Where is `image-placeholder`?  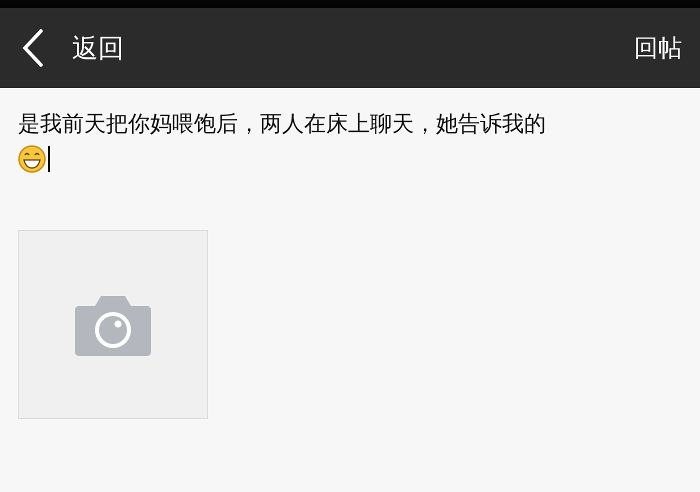
image-placeholder is located at coordinates (113, 324).